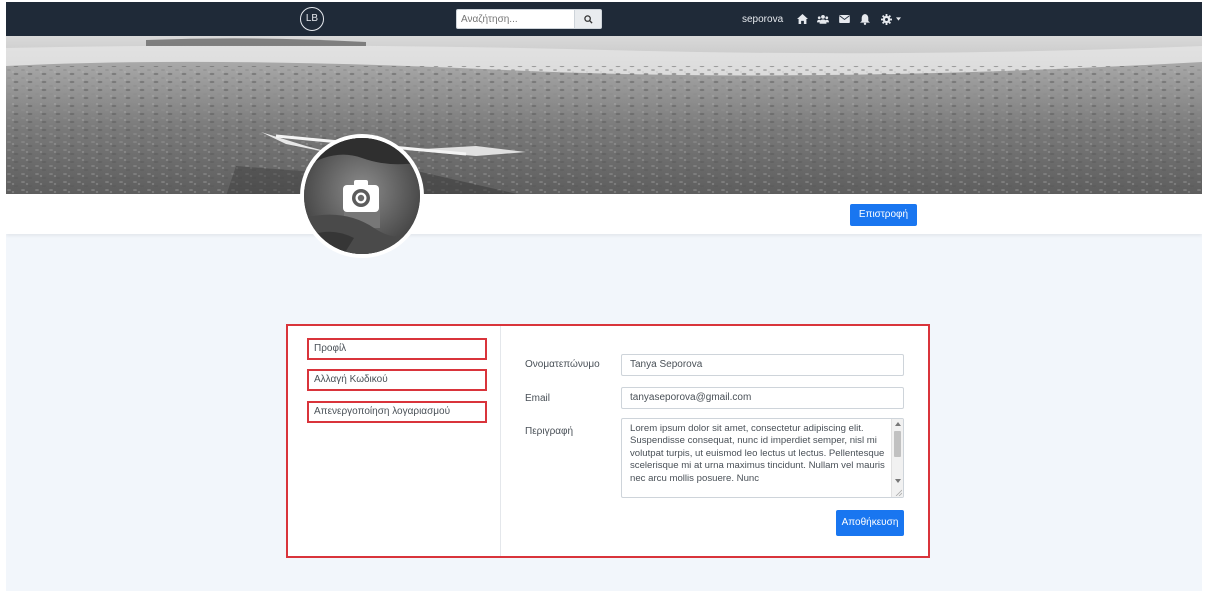 The height and width of the screenshot is (593, 1208). What do you see at coordinates (898, 424) in the screenshot?
I see `scroll-up-icon` at bounding box center [898, 424].